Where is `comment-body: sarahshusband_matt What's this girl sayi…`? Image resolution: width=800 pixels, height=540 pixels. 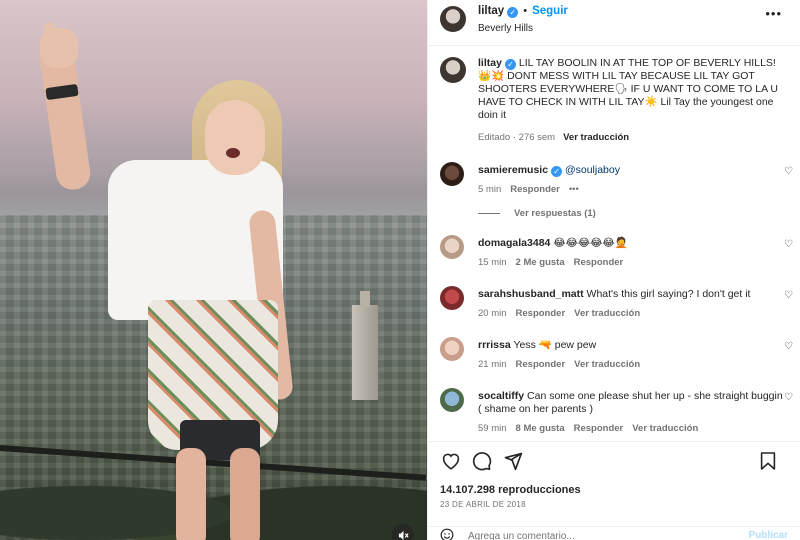 comment-body: sarahshusband_matt What's this girl sayi… is located at coordinates (614, 303).